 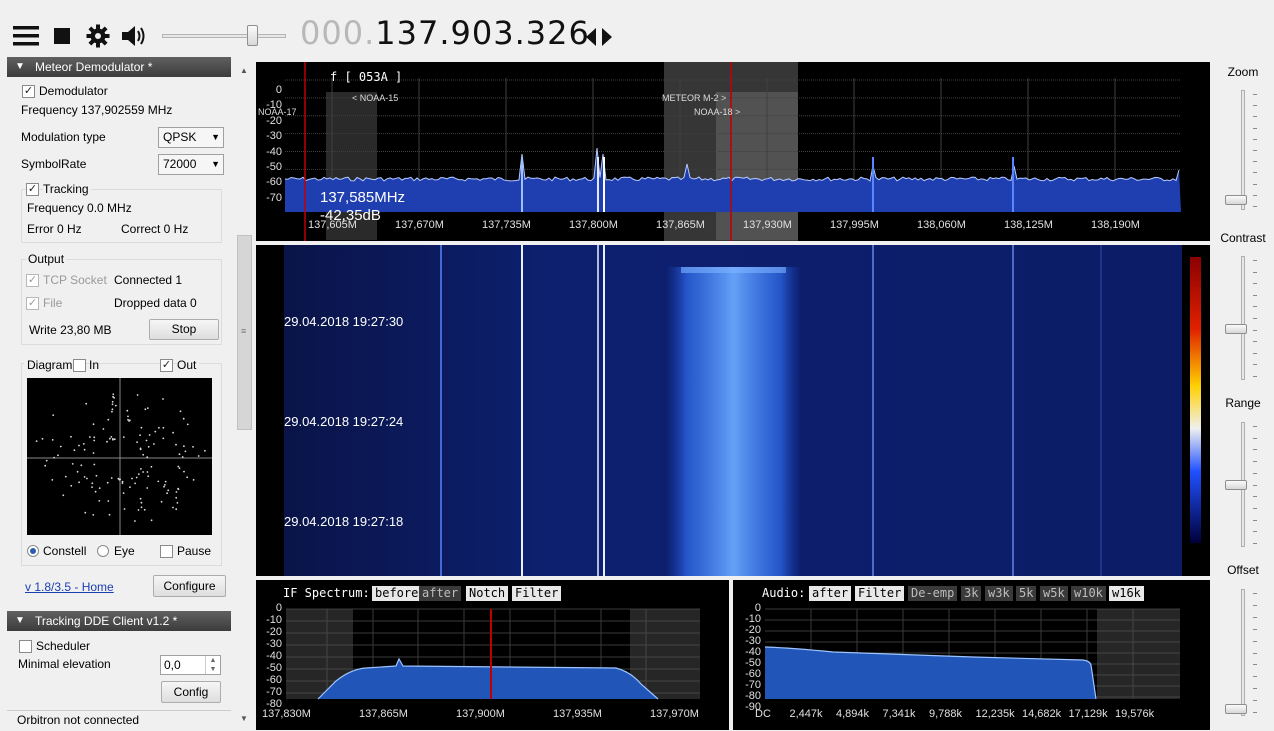 What do you see at coordinates (1243, 238) in the screenshot?
I see `contrast-label: Contrast` at bounding box center [1243, 238].